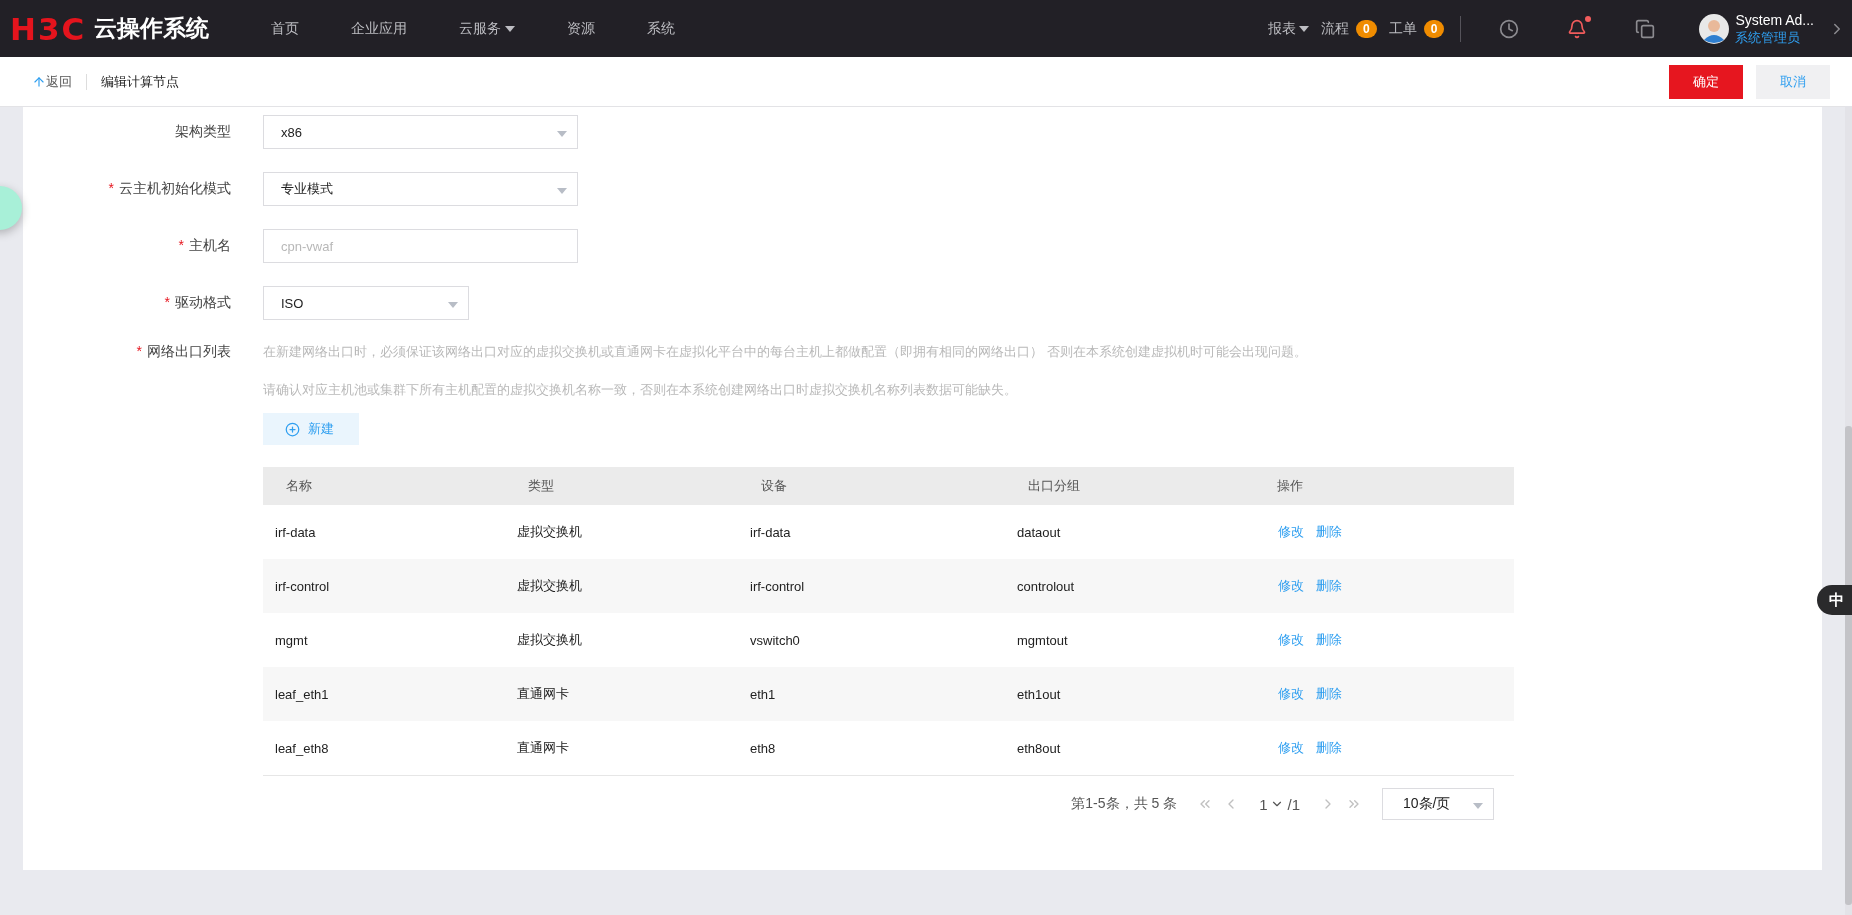 The height and width of the screenshot is (915, 1852). What do you see at coordinates (1706, 81) in the screenshot?
I see `confirm-button: 确定` at bounding box center [1706, 81].